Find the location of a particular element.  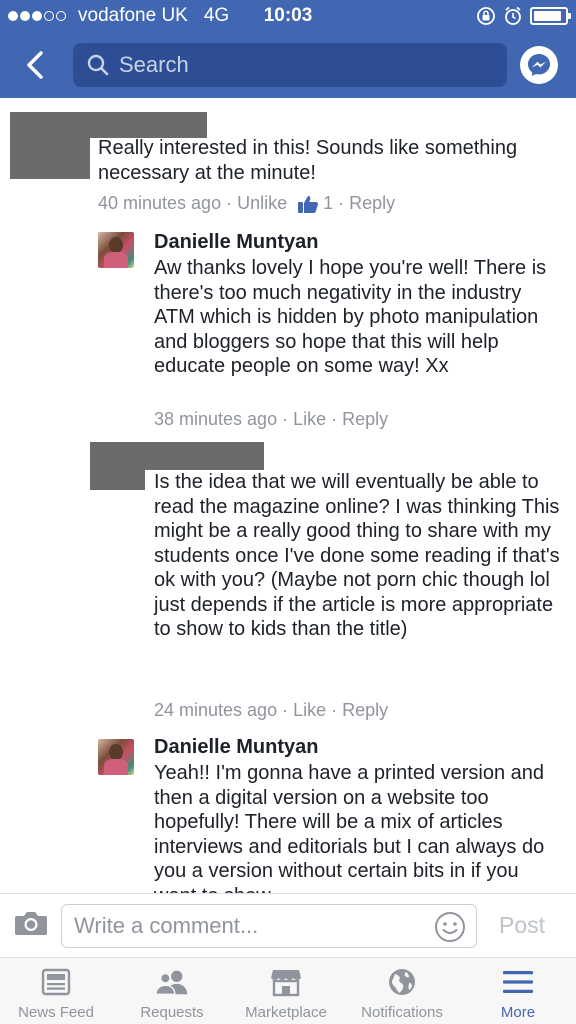

messenger-icon is located at coordinates (539, 65).